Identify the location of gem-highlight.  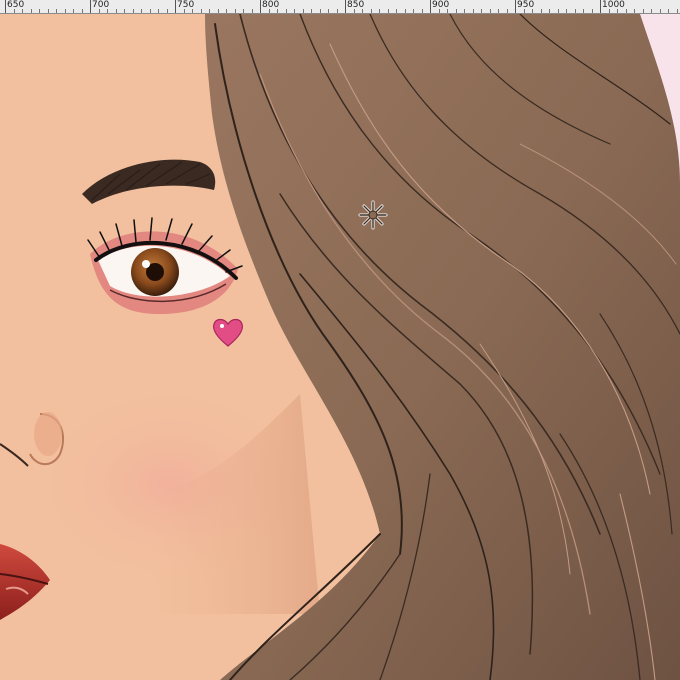
(222, 326).